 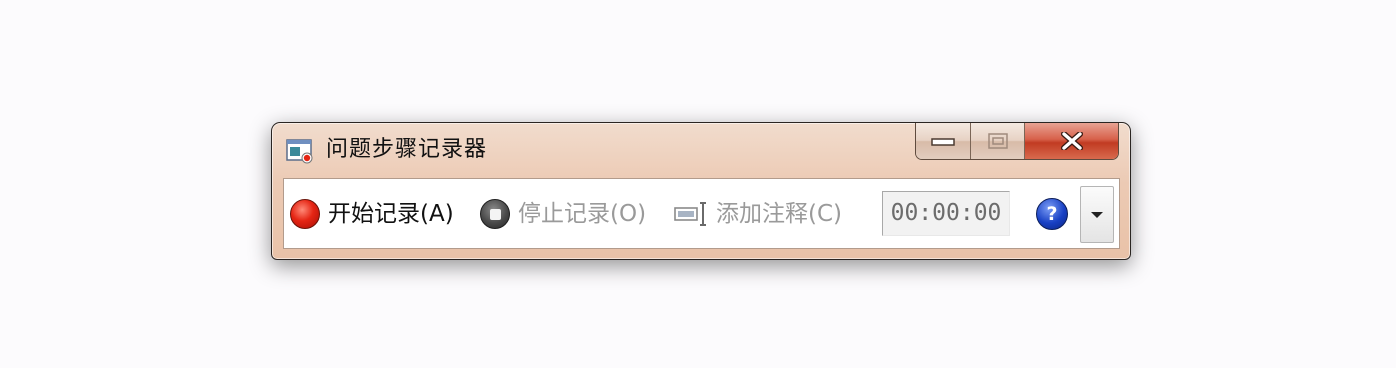 I want to click on record-icon, so click(x=305, y=214).